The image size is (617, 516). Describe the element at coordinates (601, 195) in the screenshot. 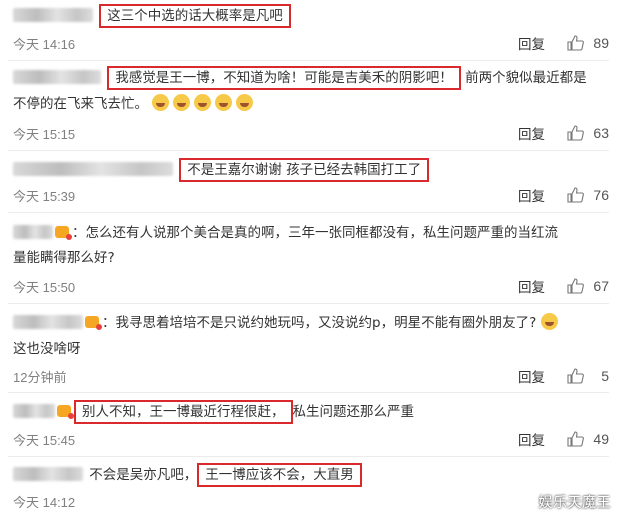

I see `like-count: 76` at that location.